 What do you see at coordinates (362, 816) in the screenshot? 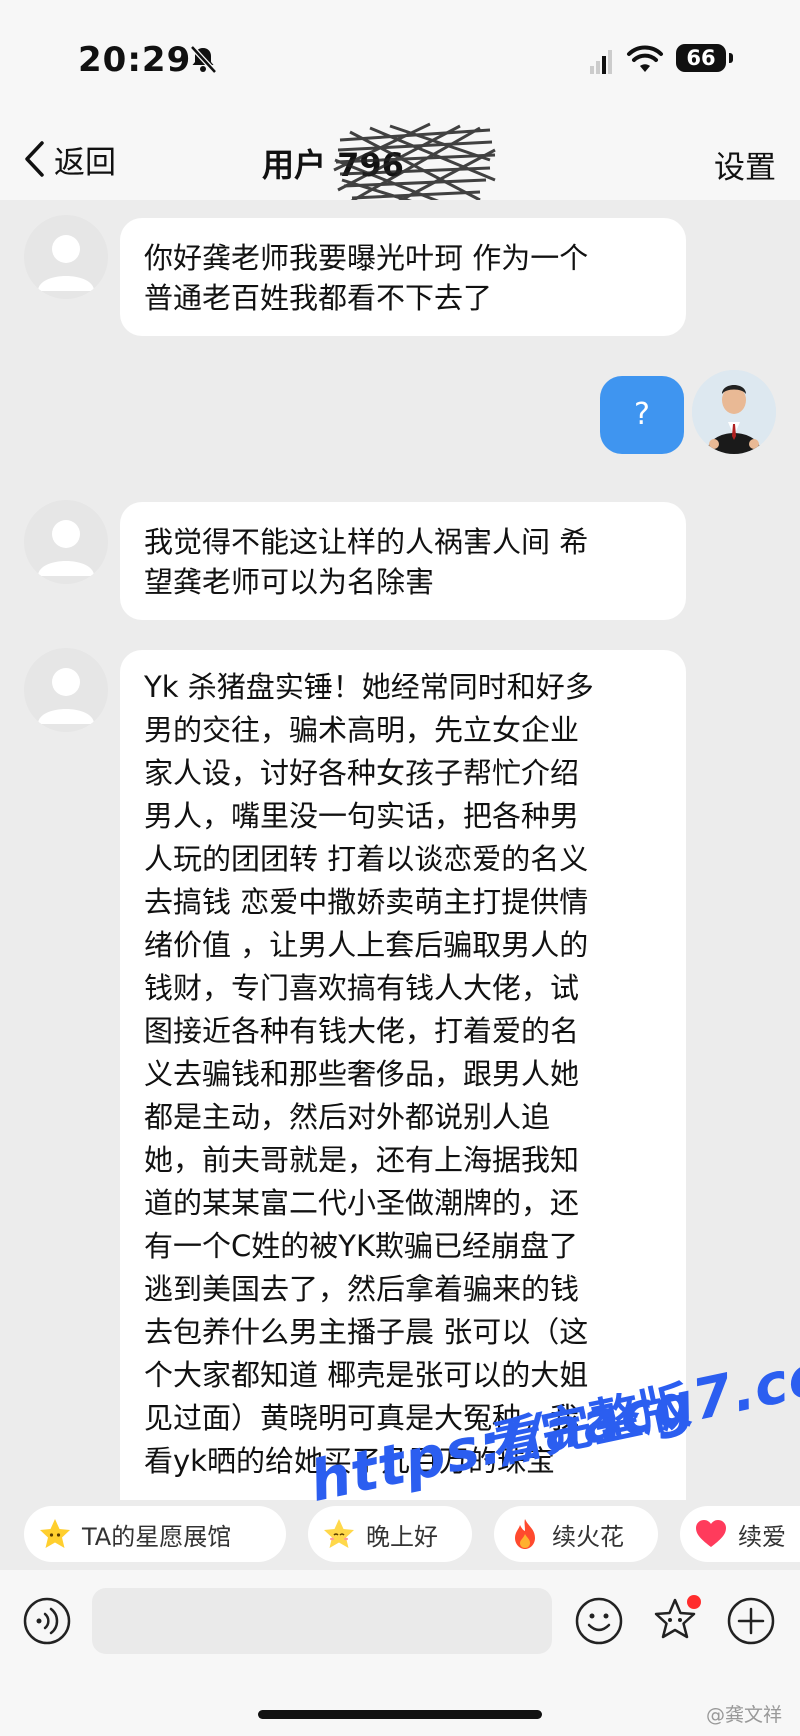
I see `message-line: 男人，嘴里没一句实话，把各种男` at bounding box center [362, 816].